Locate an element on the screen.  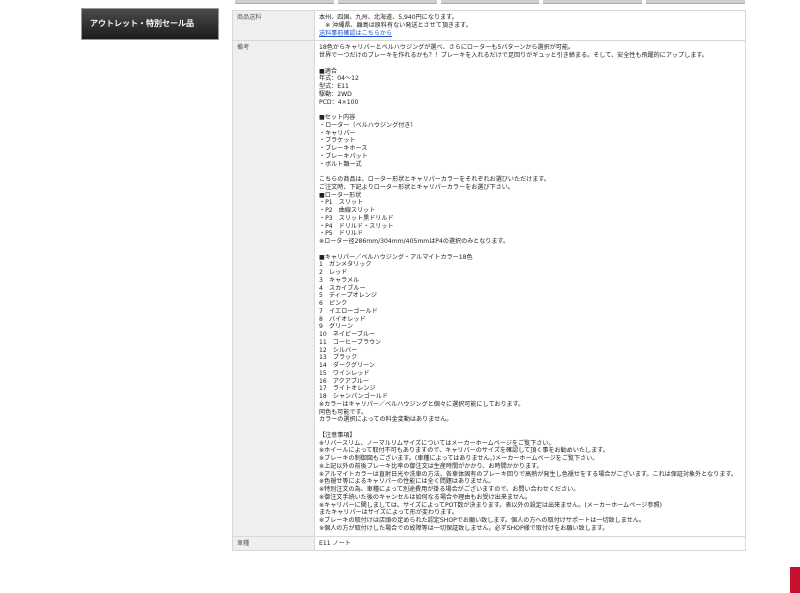
page-top-button is located at coordinates (795, 580).